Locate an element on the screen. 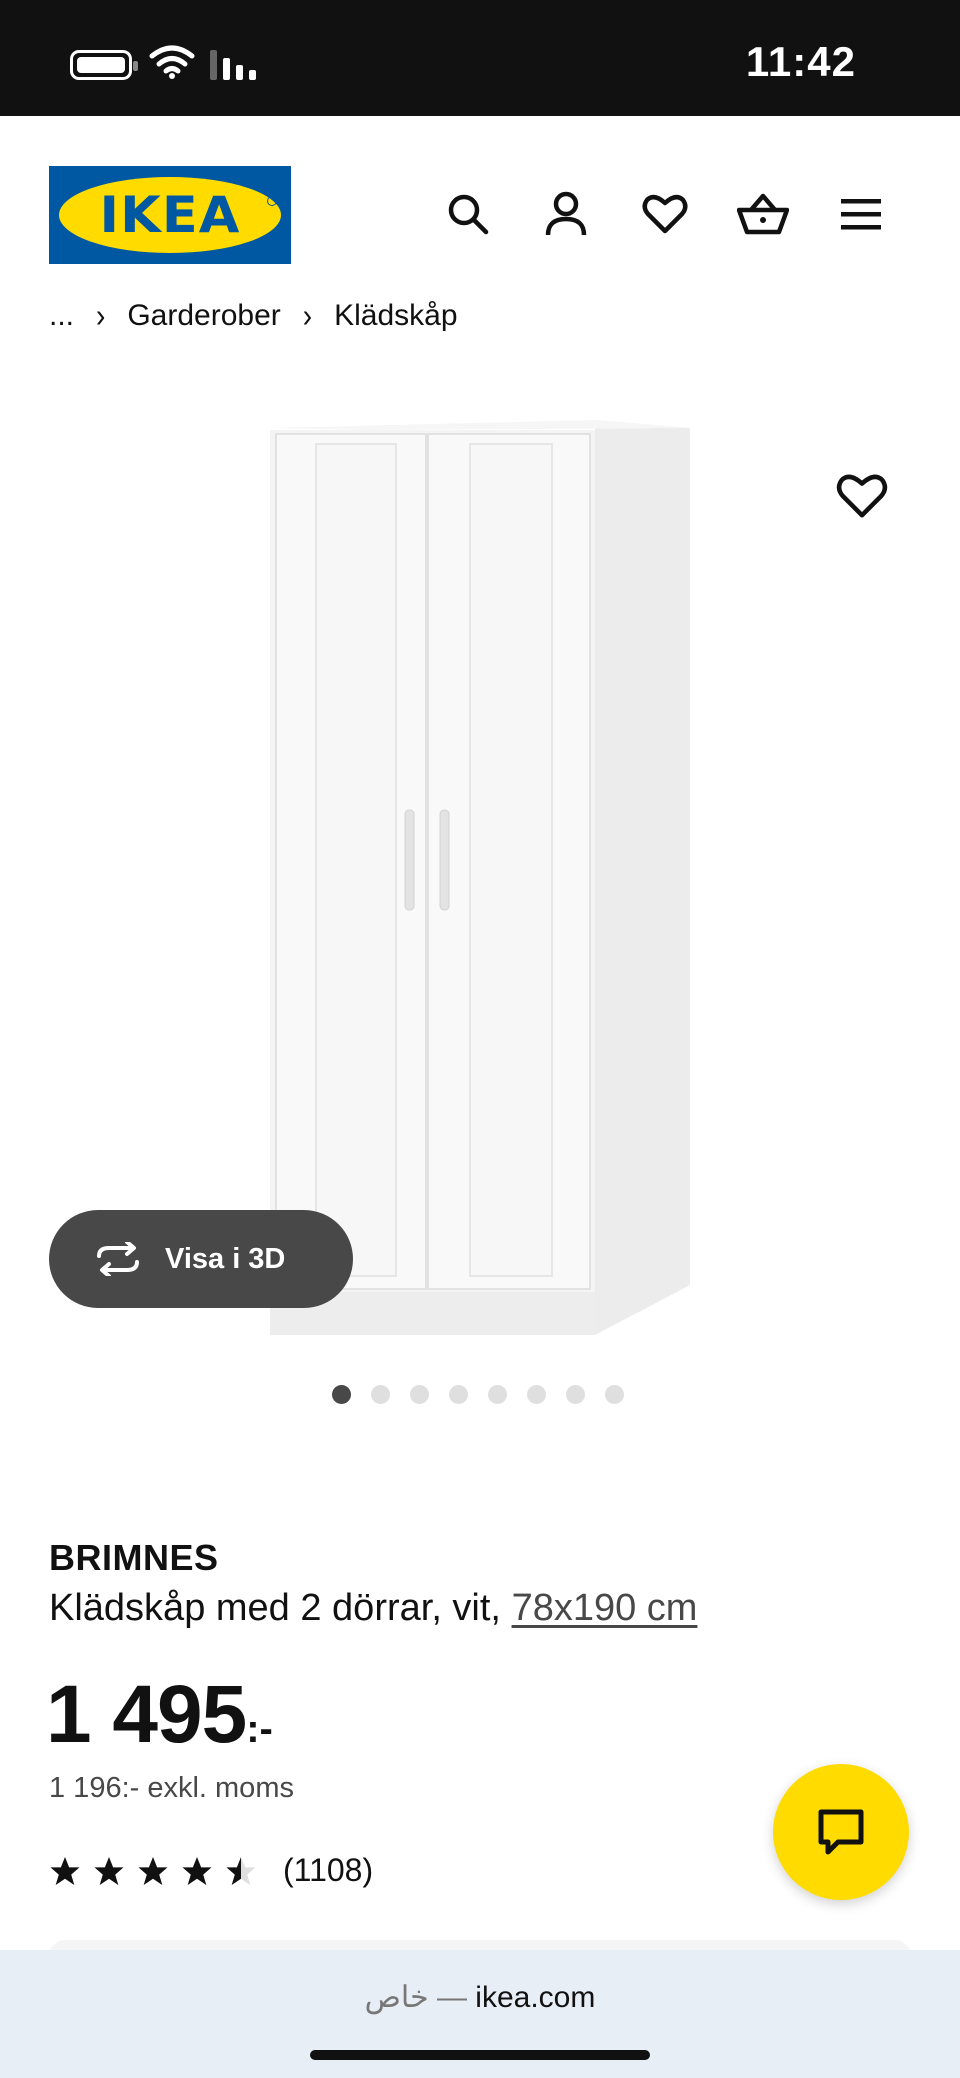 The height and width of the screenshot is (2078, 960). price-whole: 1 495 is located at coordinates (146, 1714).